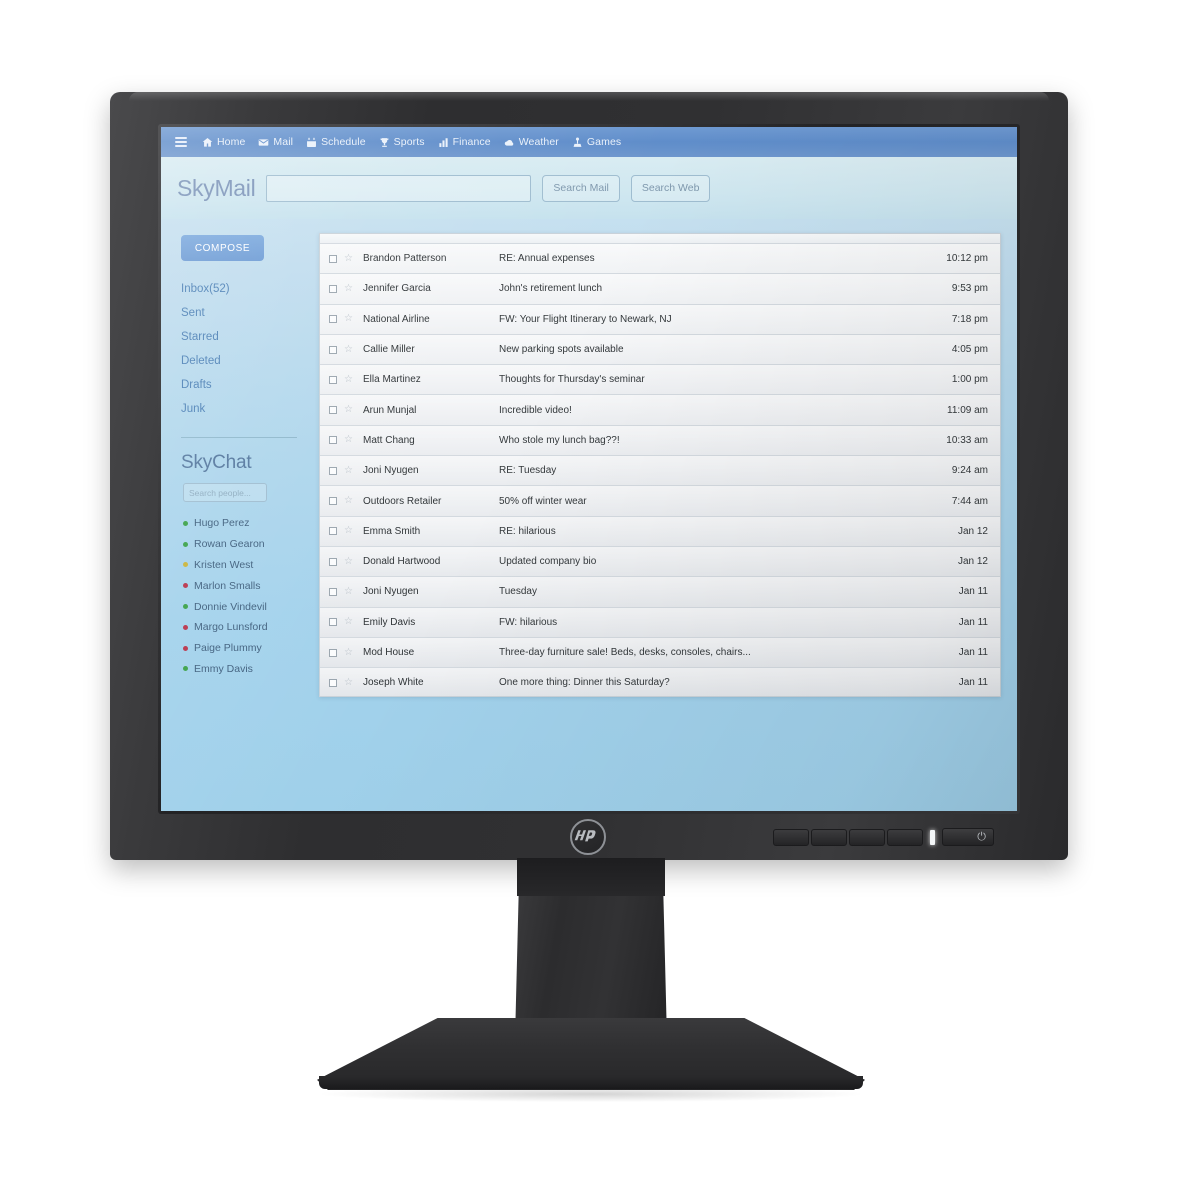 The width and height of the screenshot is (1178, 1200). I want to click on mail-sender: Emma Smith, so click(392, 531).